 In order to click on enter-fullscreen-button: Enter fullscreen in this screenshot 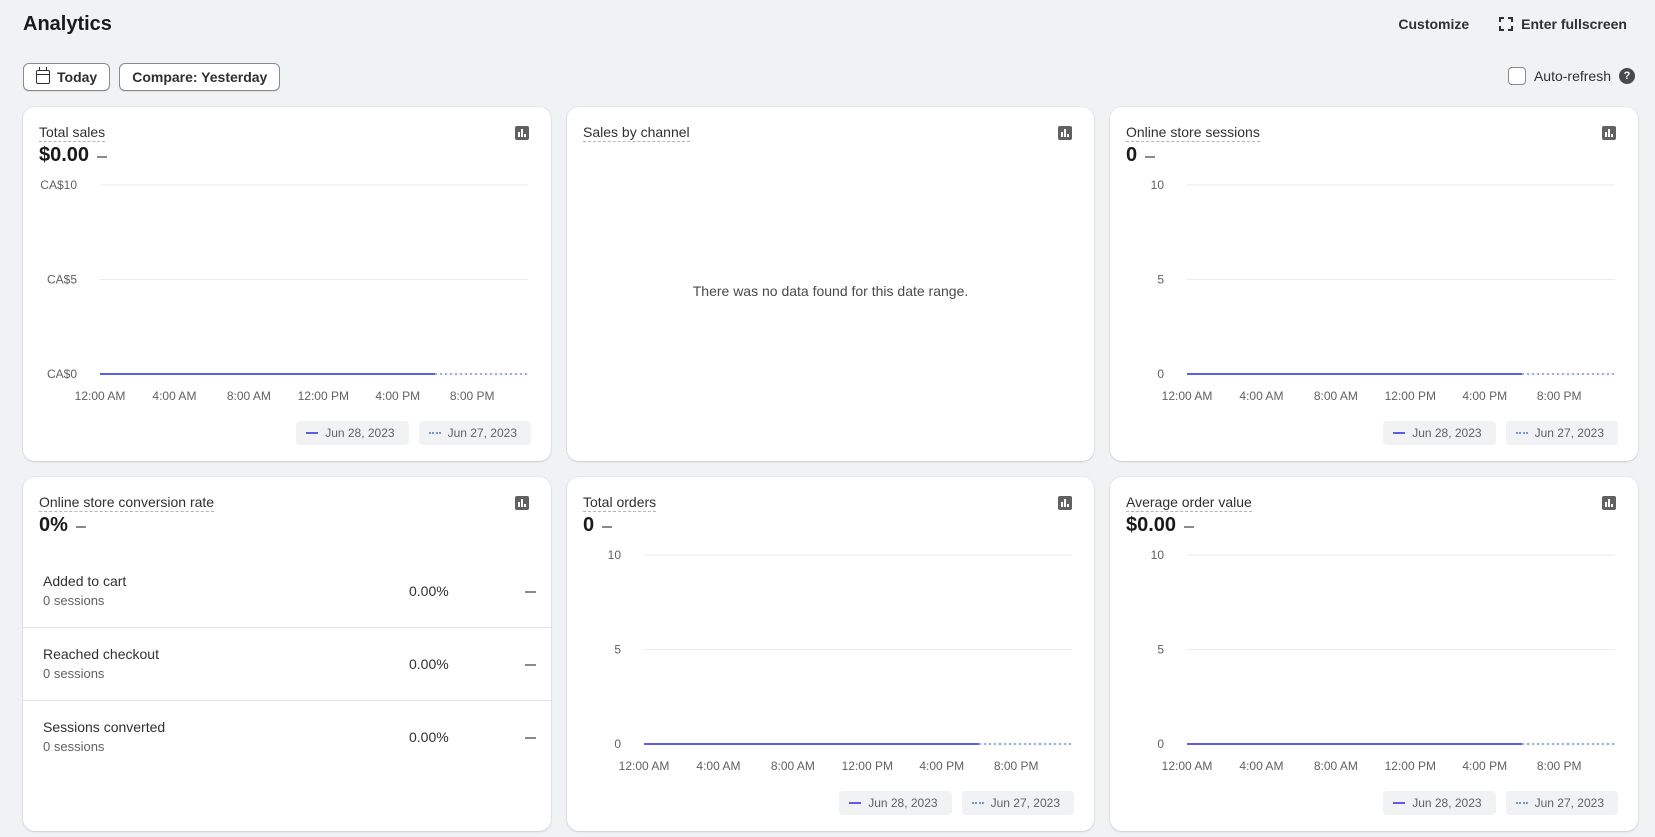, I will do `click(1563, 24)`.